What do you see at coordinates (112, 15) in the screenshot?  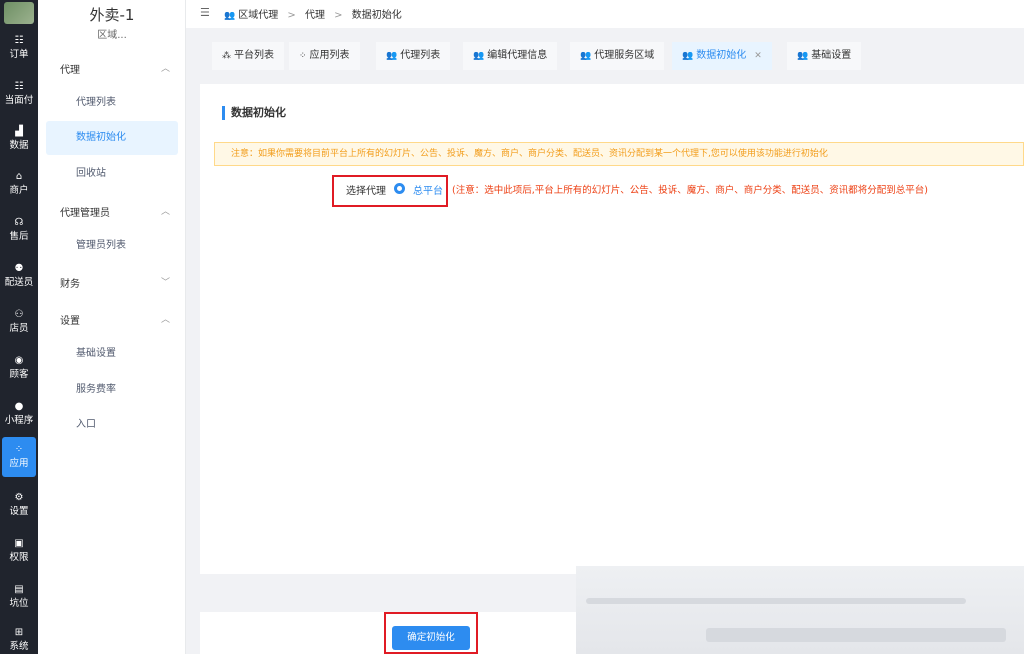 I see `brand-title: 外卖-1` at bounding box center [112, 15].